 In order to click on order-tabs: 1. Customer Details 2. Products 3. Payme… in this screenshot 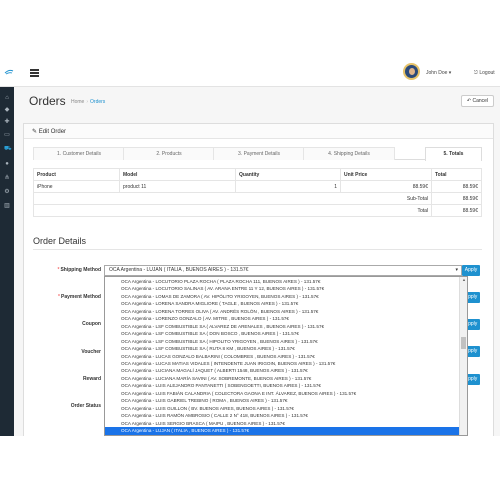, I will do `click(257, 154)`.